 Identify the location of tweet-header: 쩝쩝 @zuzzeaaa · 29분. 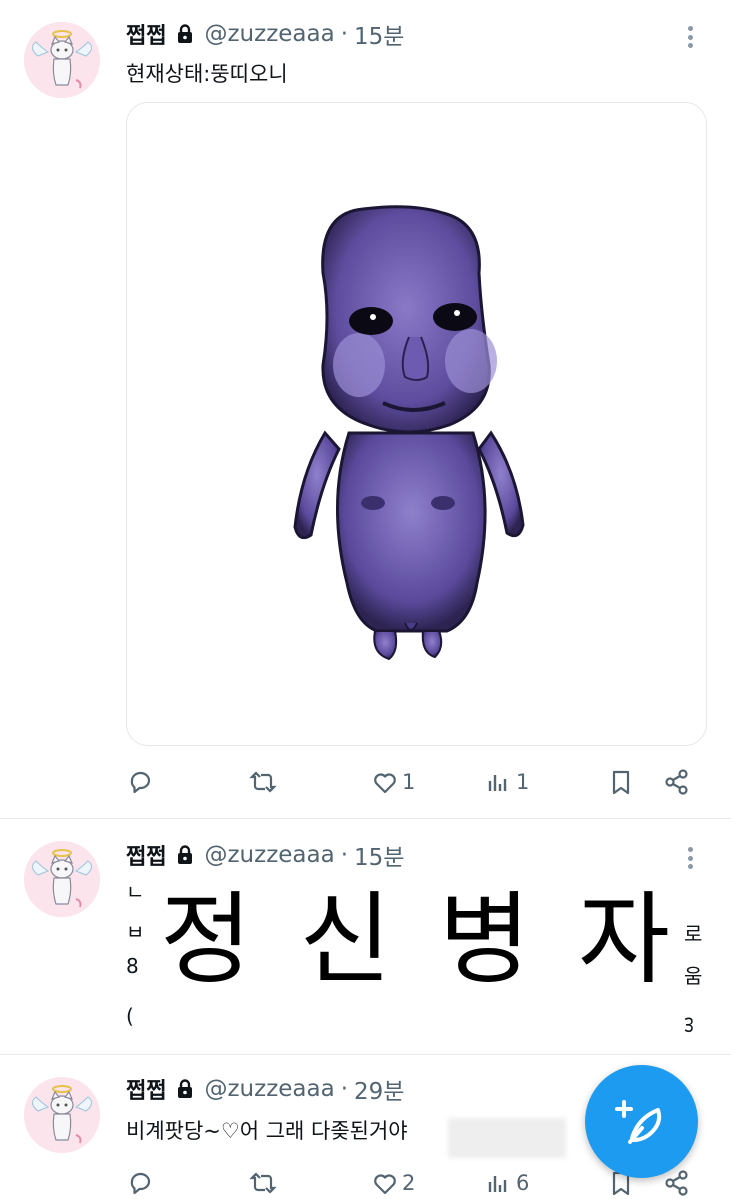
(265, 1089).